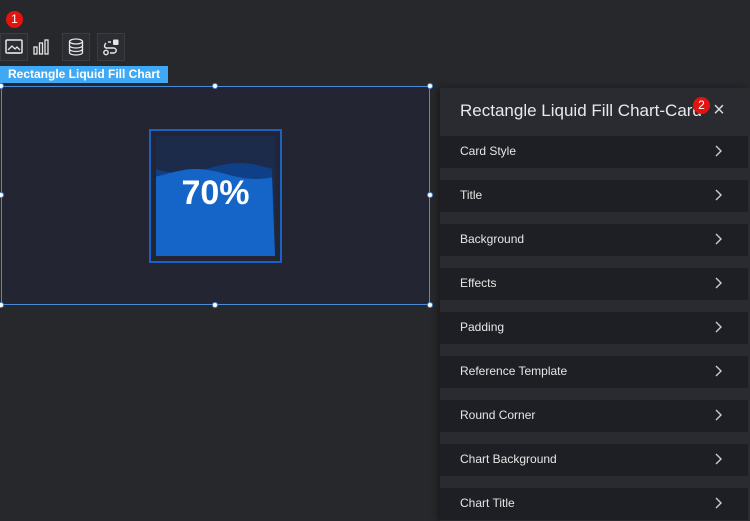 The width and height of the screenshot is (750, 521). What do you see at coordinates (498, 415) in the screenshot?
I see `panel-item-label: Round Corner` at bounding box center [498, 415].